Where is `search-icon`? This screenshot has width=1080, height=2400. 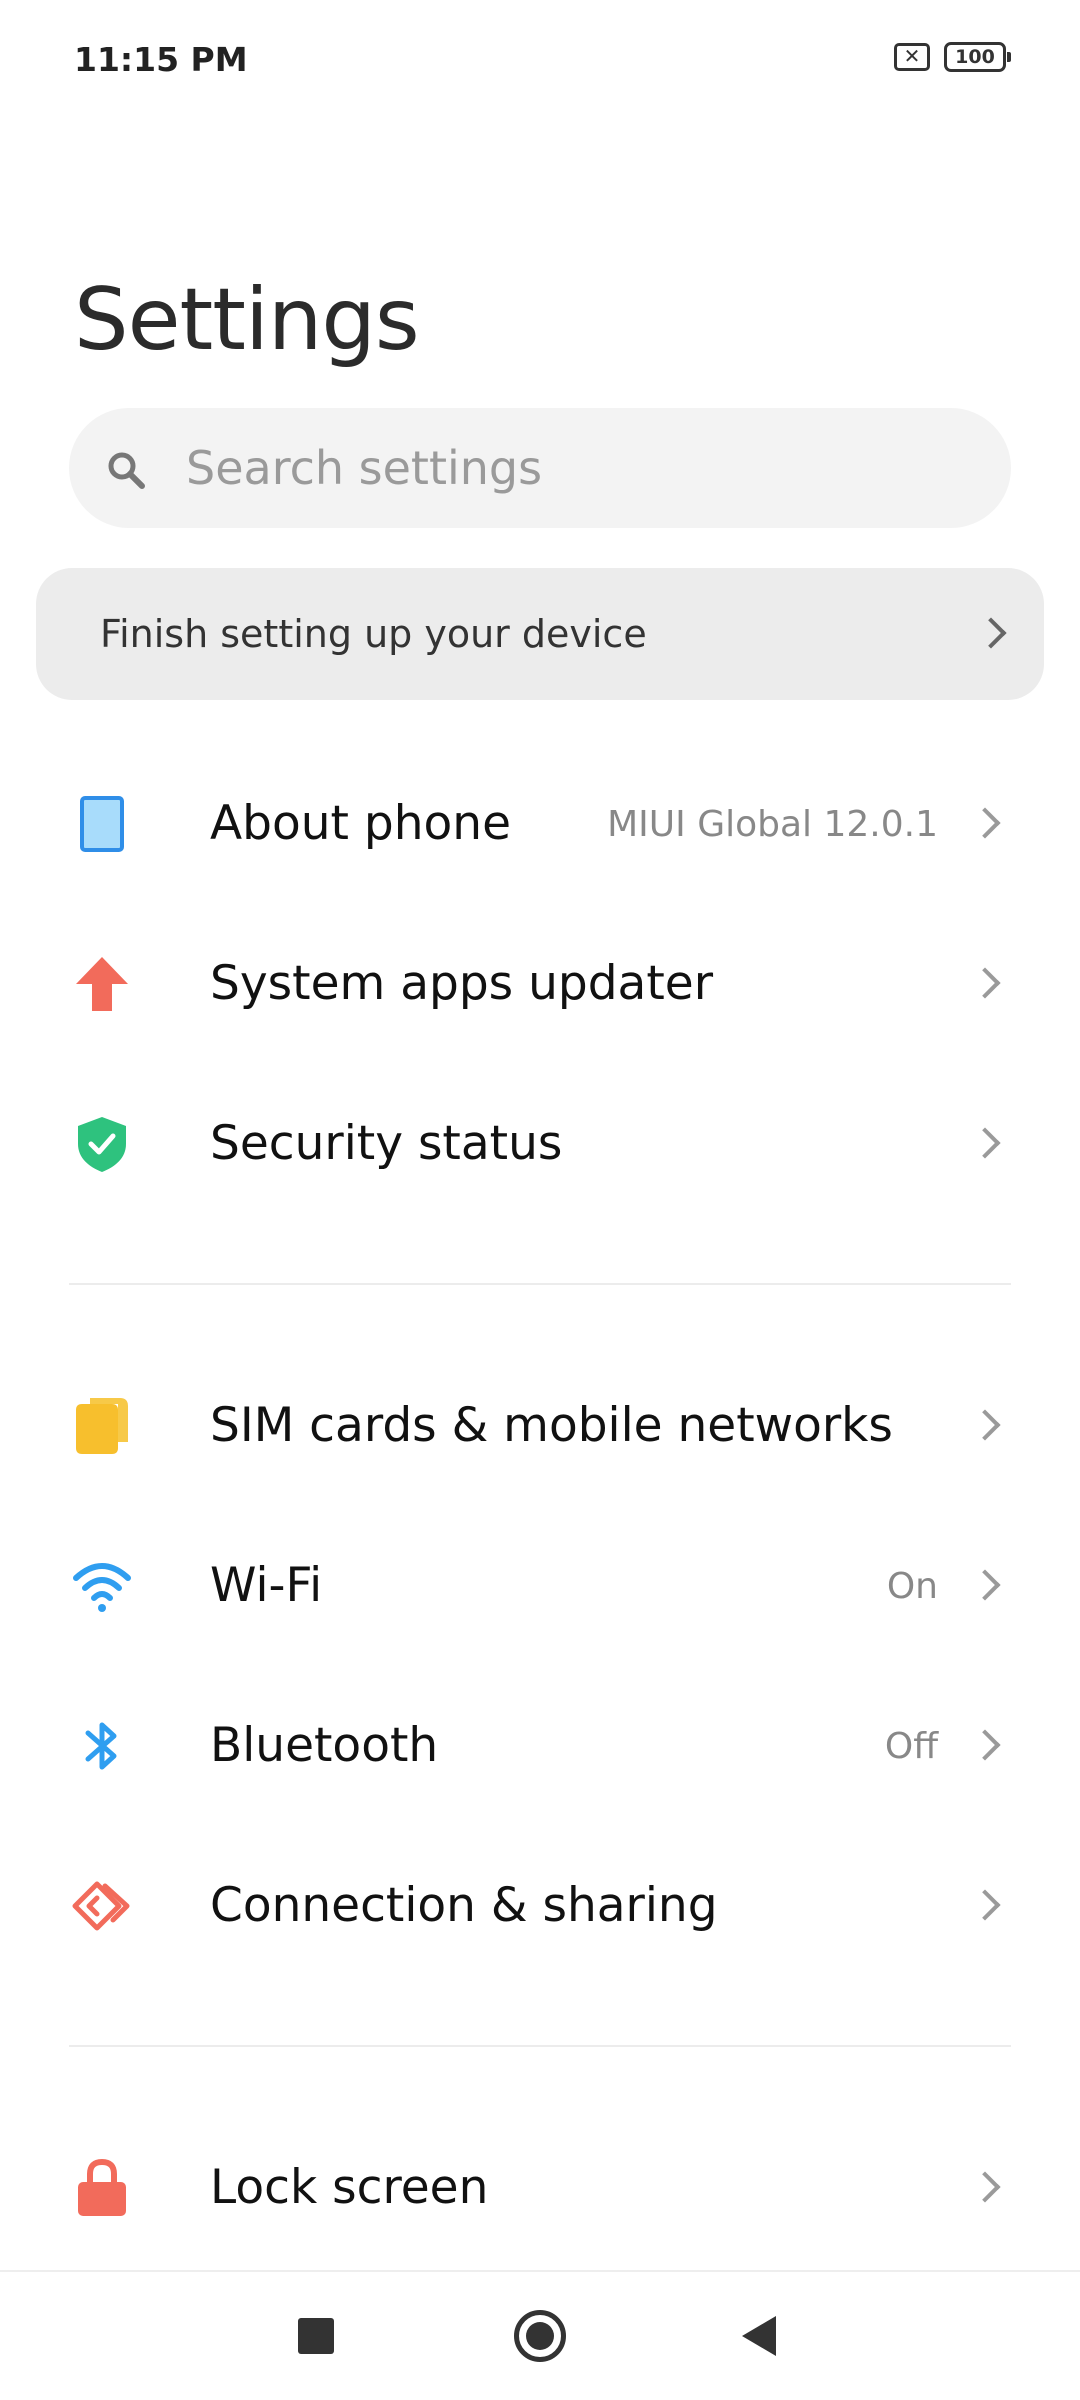
search-icon is located at coordinates (126, 470).